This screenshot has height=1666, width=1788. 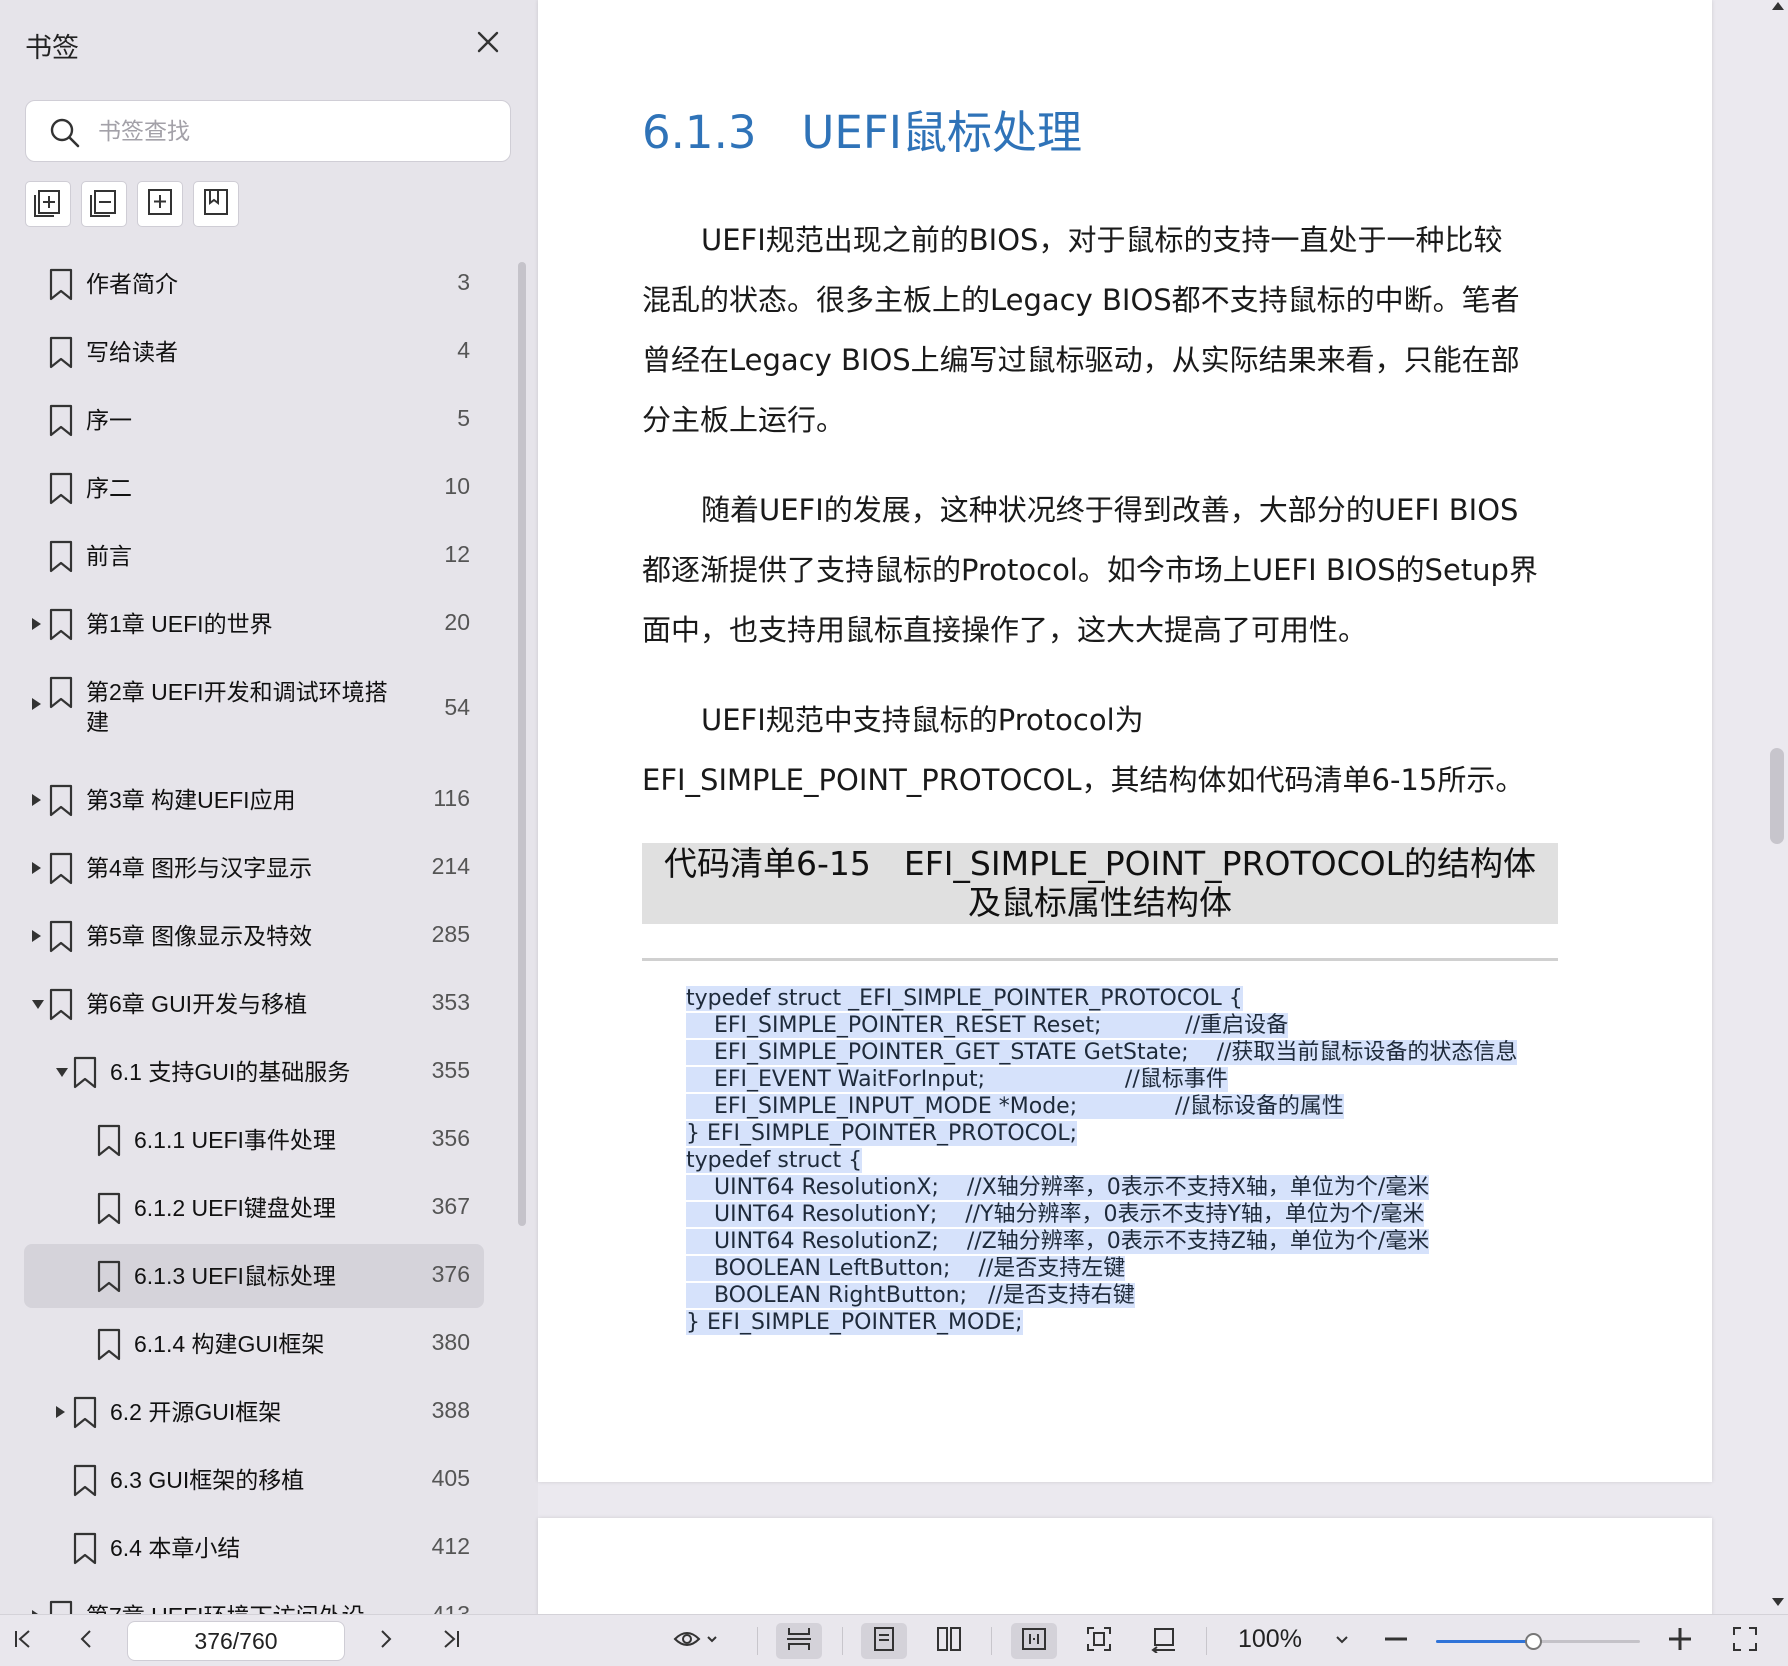 What do you see at coordinates (254, 712) in the screenshot?
I see `bookmark-item: 第2章 UEFI开发和调试环境搭建 54` at bounding box center [254, 712].